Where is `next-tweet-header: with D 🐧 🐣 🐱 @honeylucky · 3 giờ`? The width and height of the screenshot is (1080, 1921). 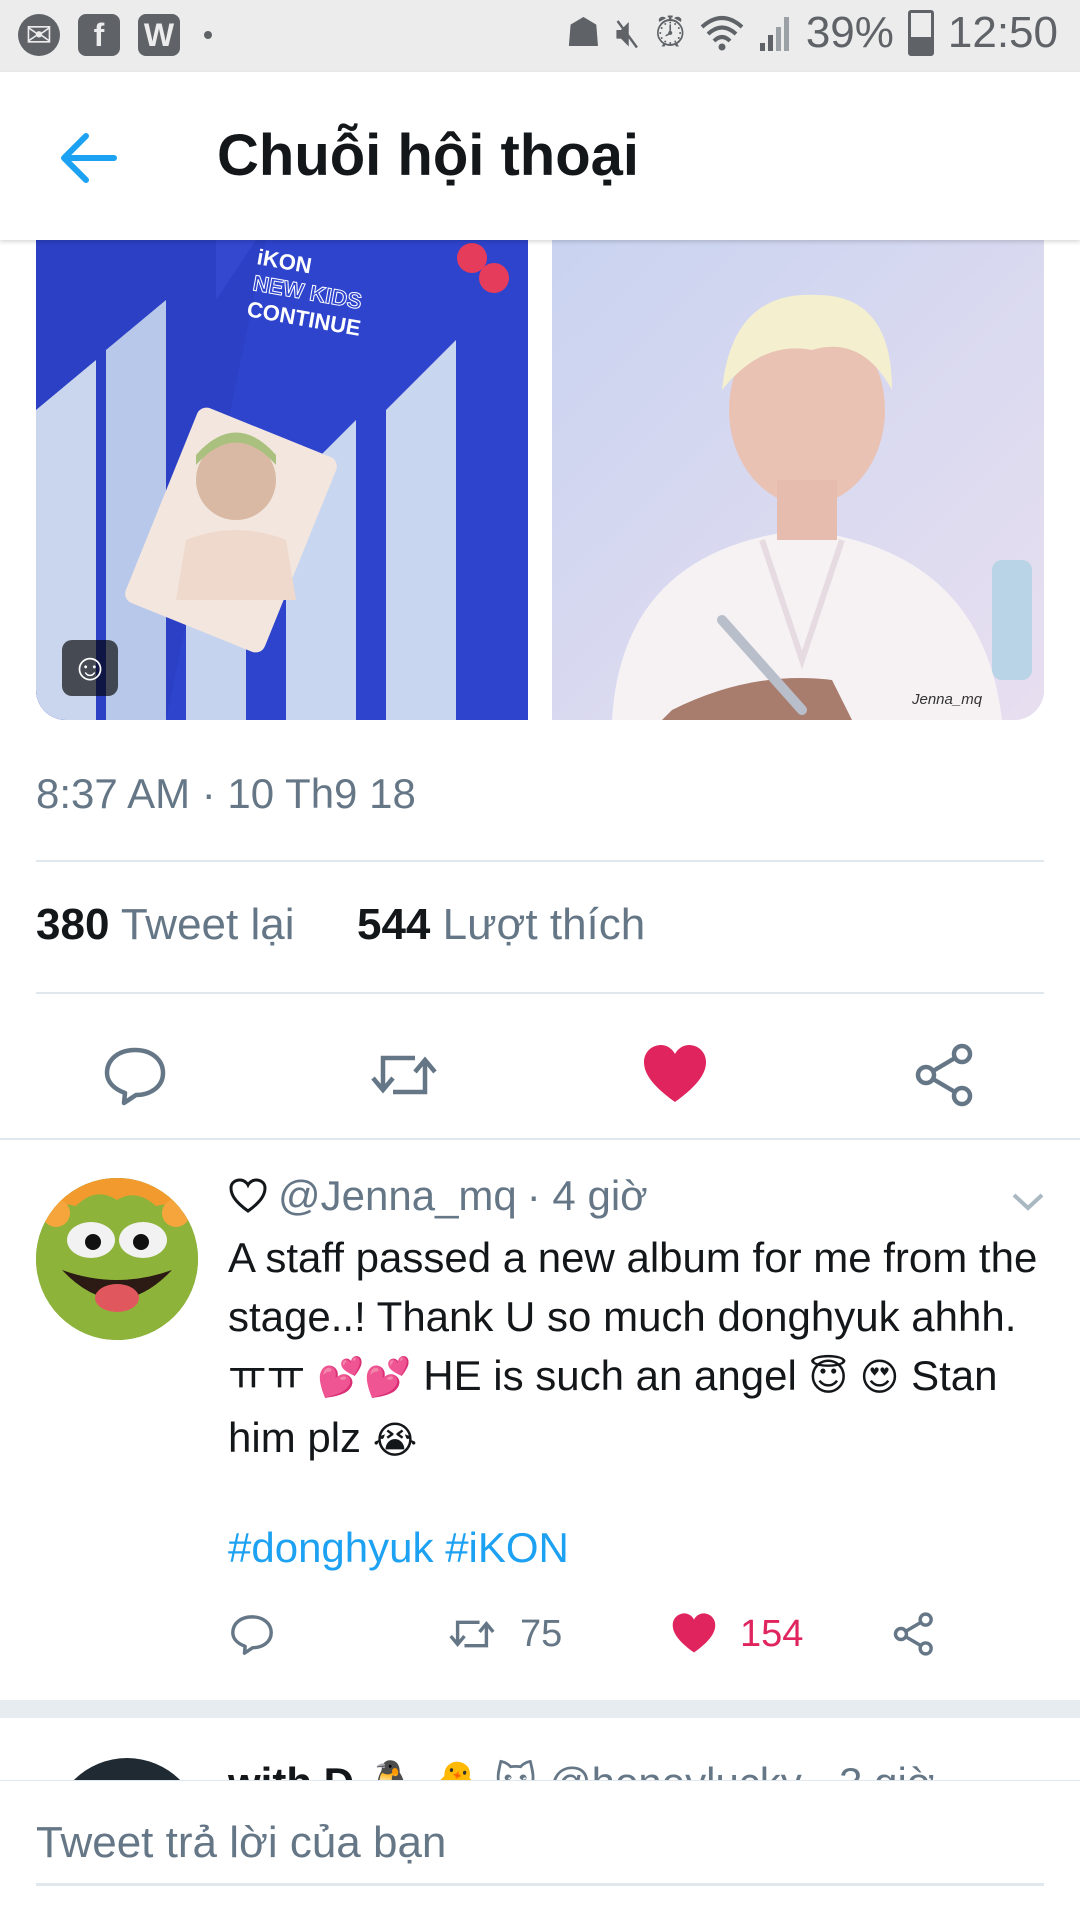 next-tweet-header: with D 🐧 🐣 🐱 @honeylucky · 3 giờ is located at coordinates (581, 1769).